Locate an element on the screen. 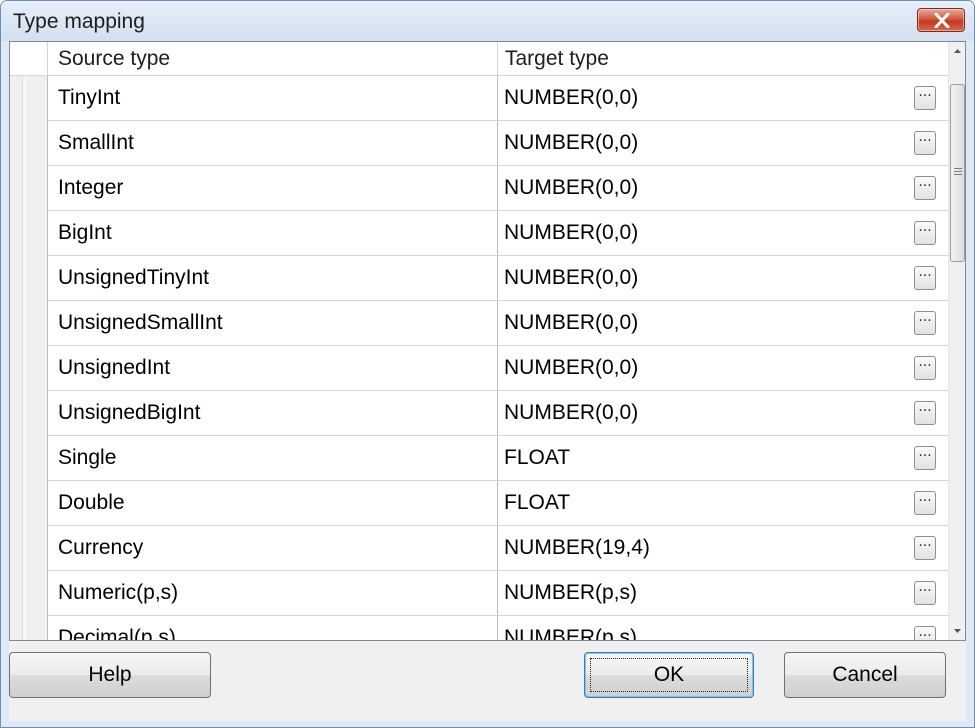 The width and height of the screenshot is (975, 728). table-row: Decimal(p,s) NUMBER(p,s) ··· is located at coordinates (479, 628).